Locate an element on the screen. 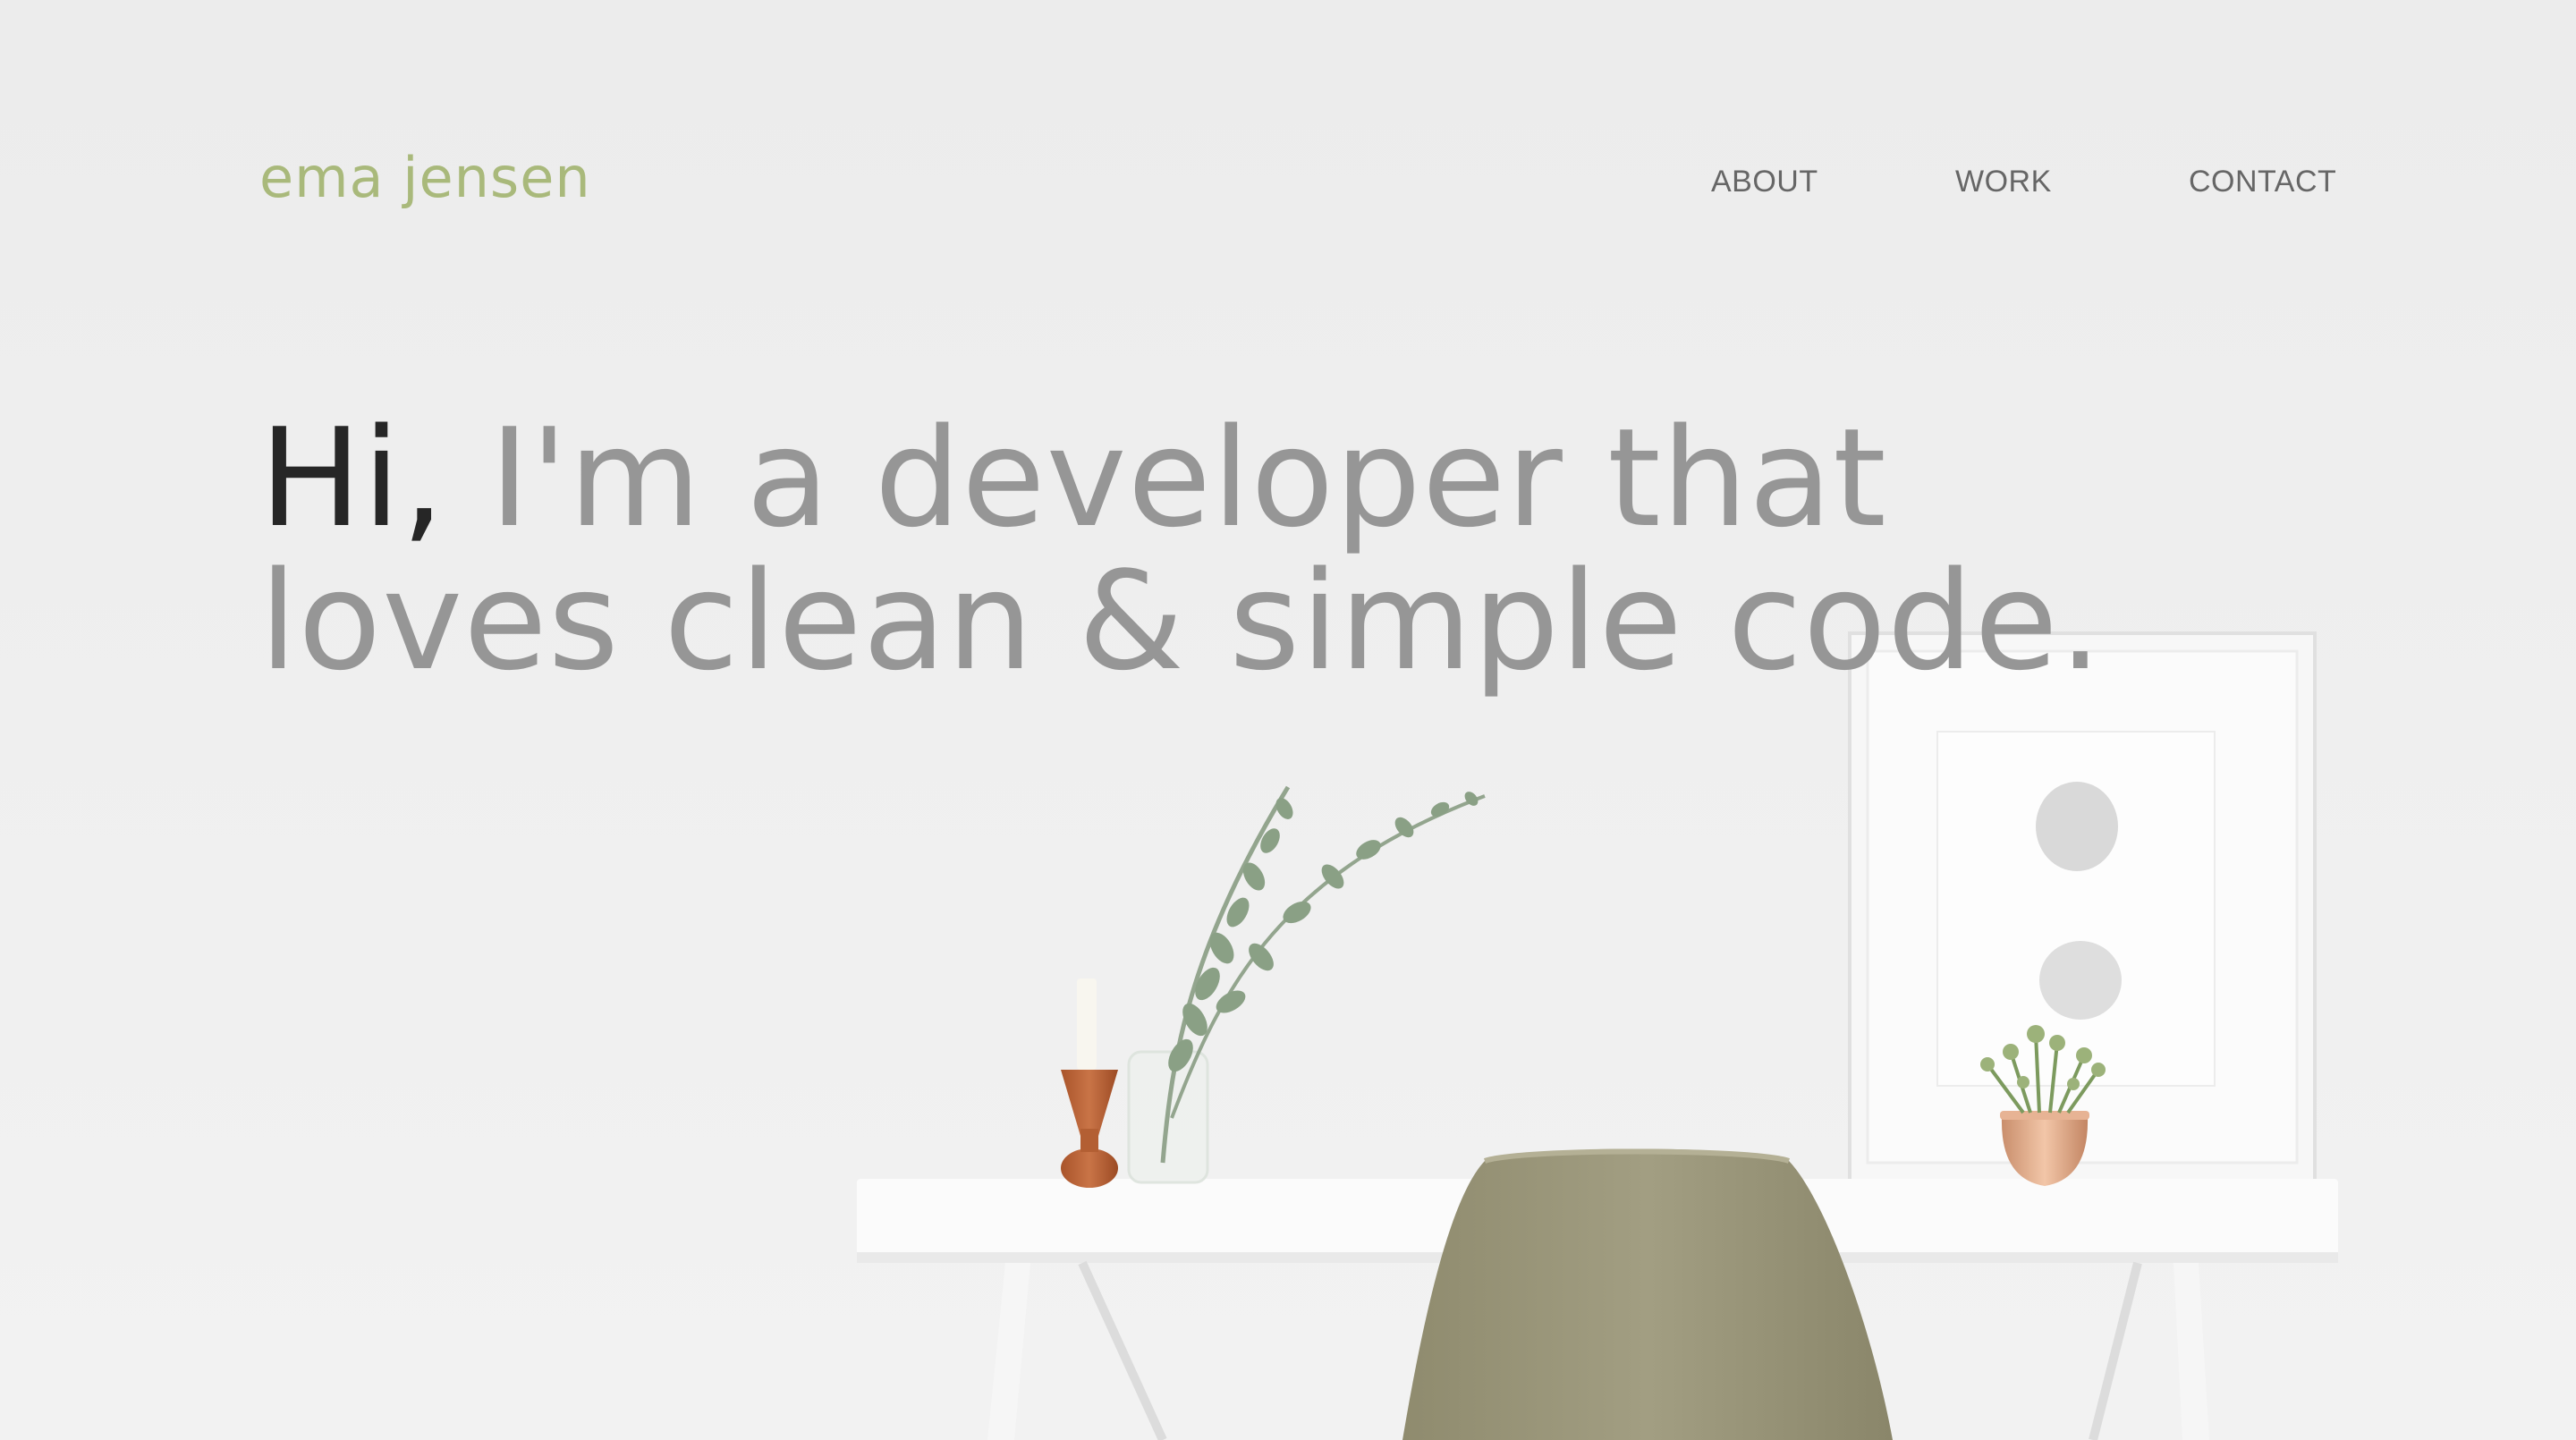 The image size is (2576, 1440). main-nav: ABOUT WORK CONTACT is located at coordinates (1288, 188).